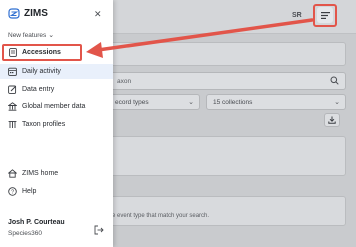  Describe the element at coordinates (227, 81) in the screenshot. I see `search-input: axon` at that location.